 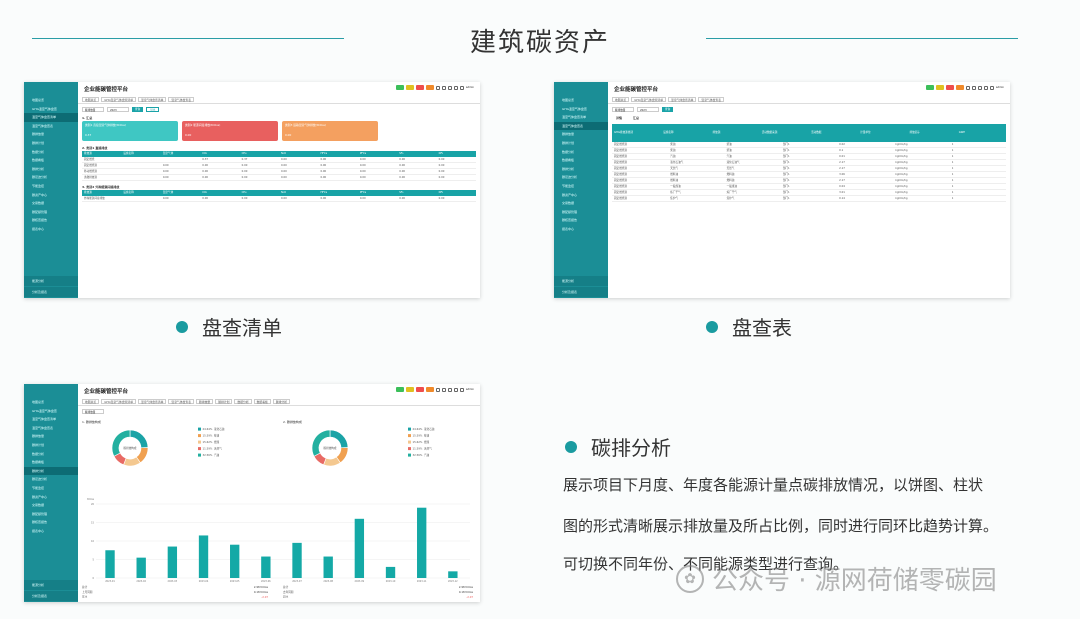 What do you see at coordinates (243, 401) in the screenshot?
I see `tab: 数据分析` at bounding box center [243, 401].